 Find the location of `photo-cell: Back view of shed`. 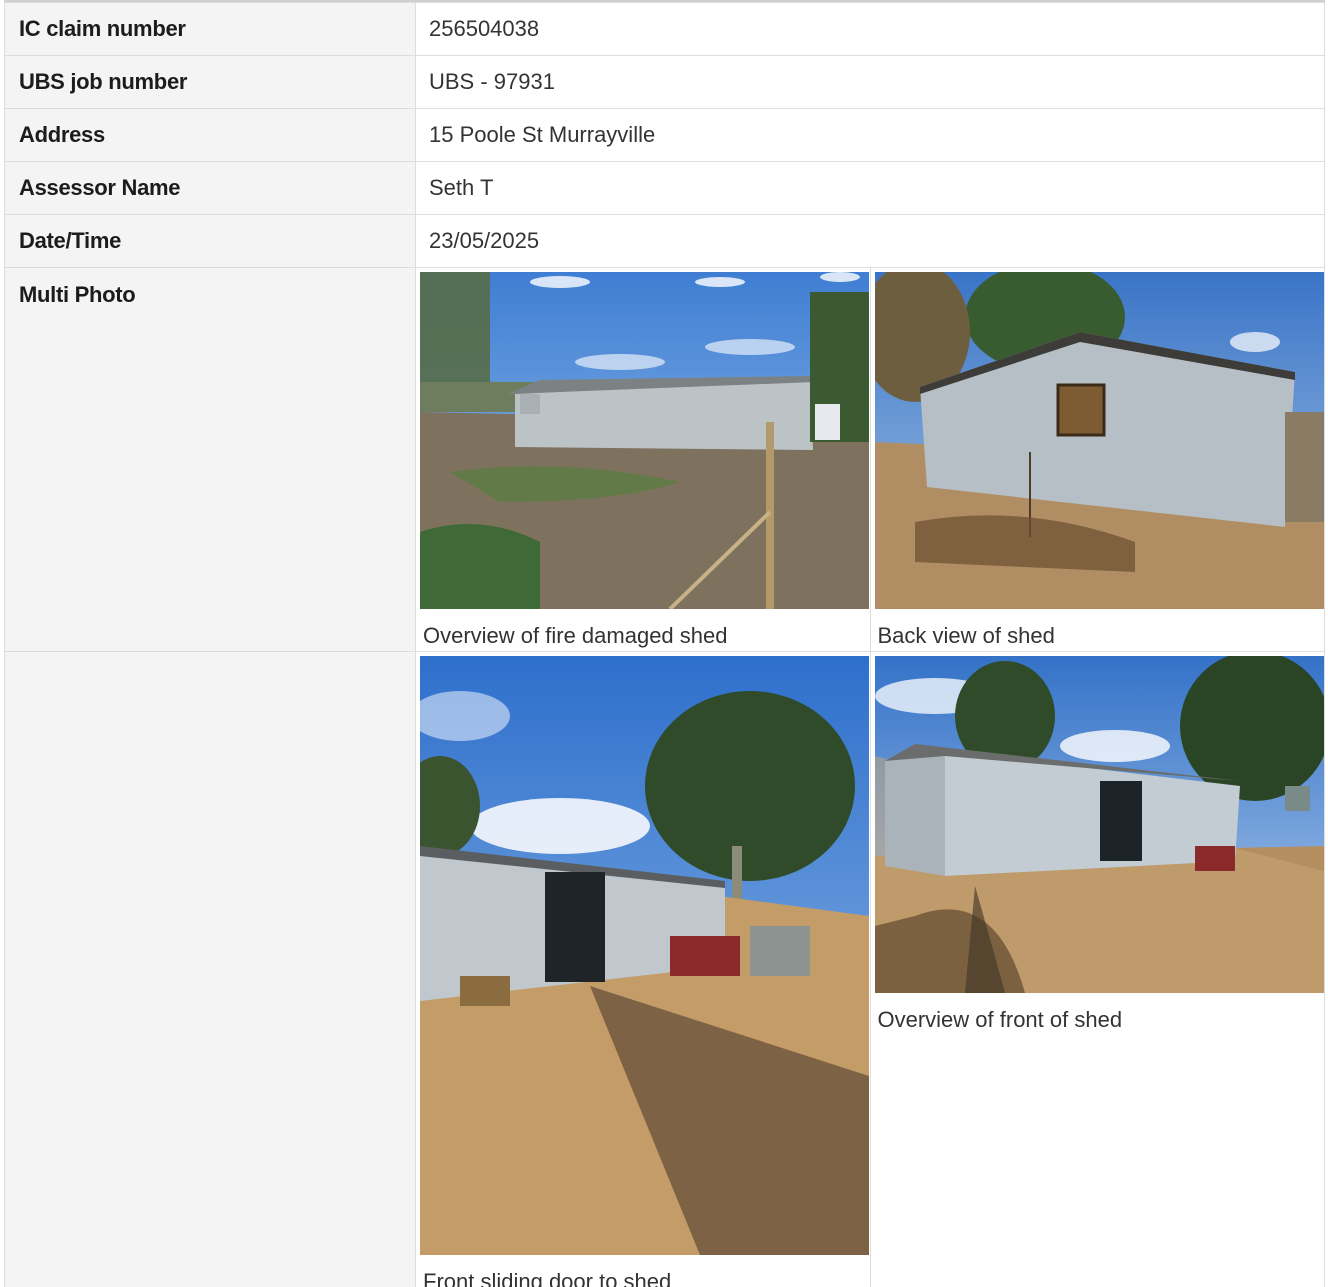

photo-cell: Back view of shed is located at coordinates (1097, 459).